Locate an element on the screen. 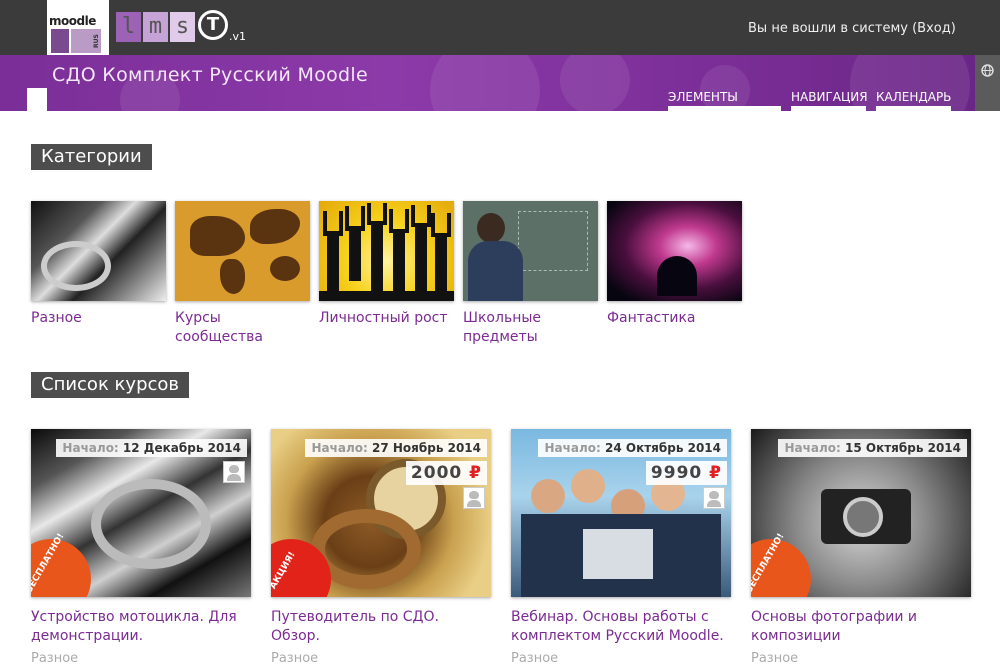 This screenshot has width=1000, height=668. decor-silhouettes is located at coordinates (386, 252).